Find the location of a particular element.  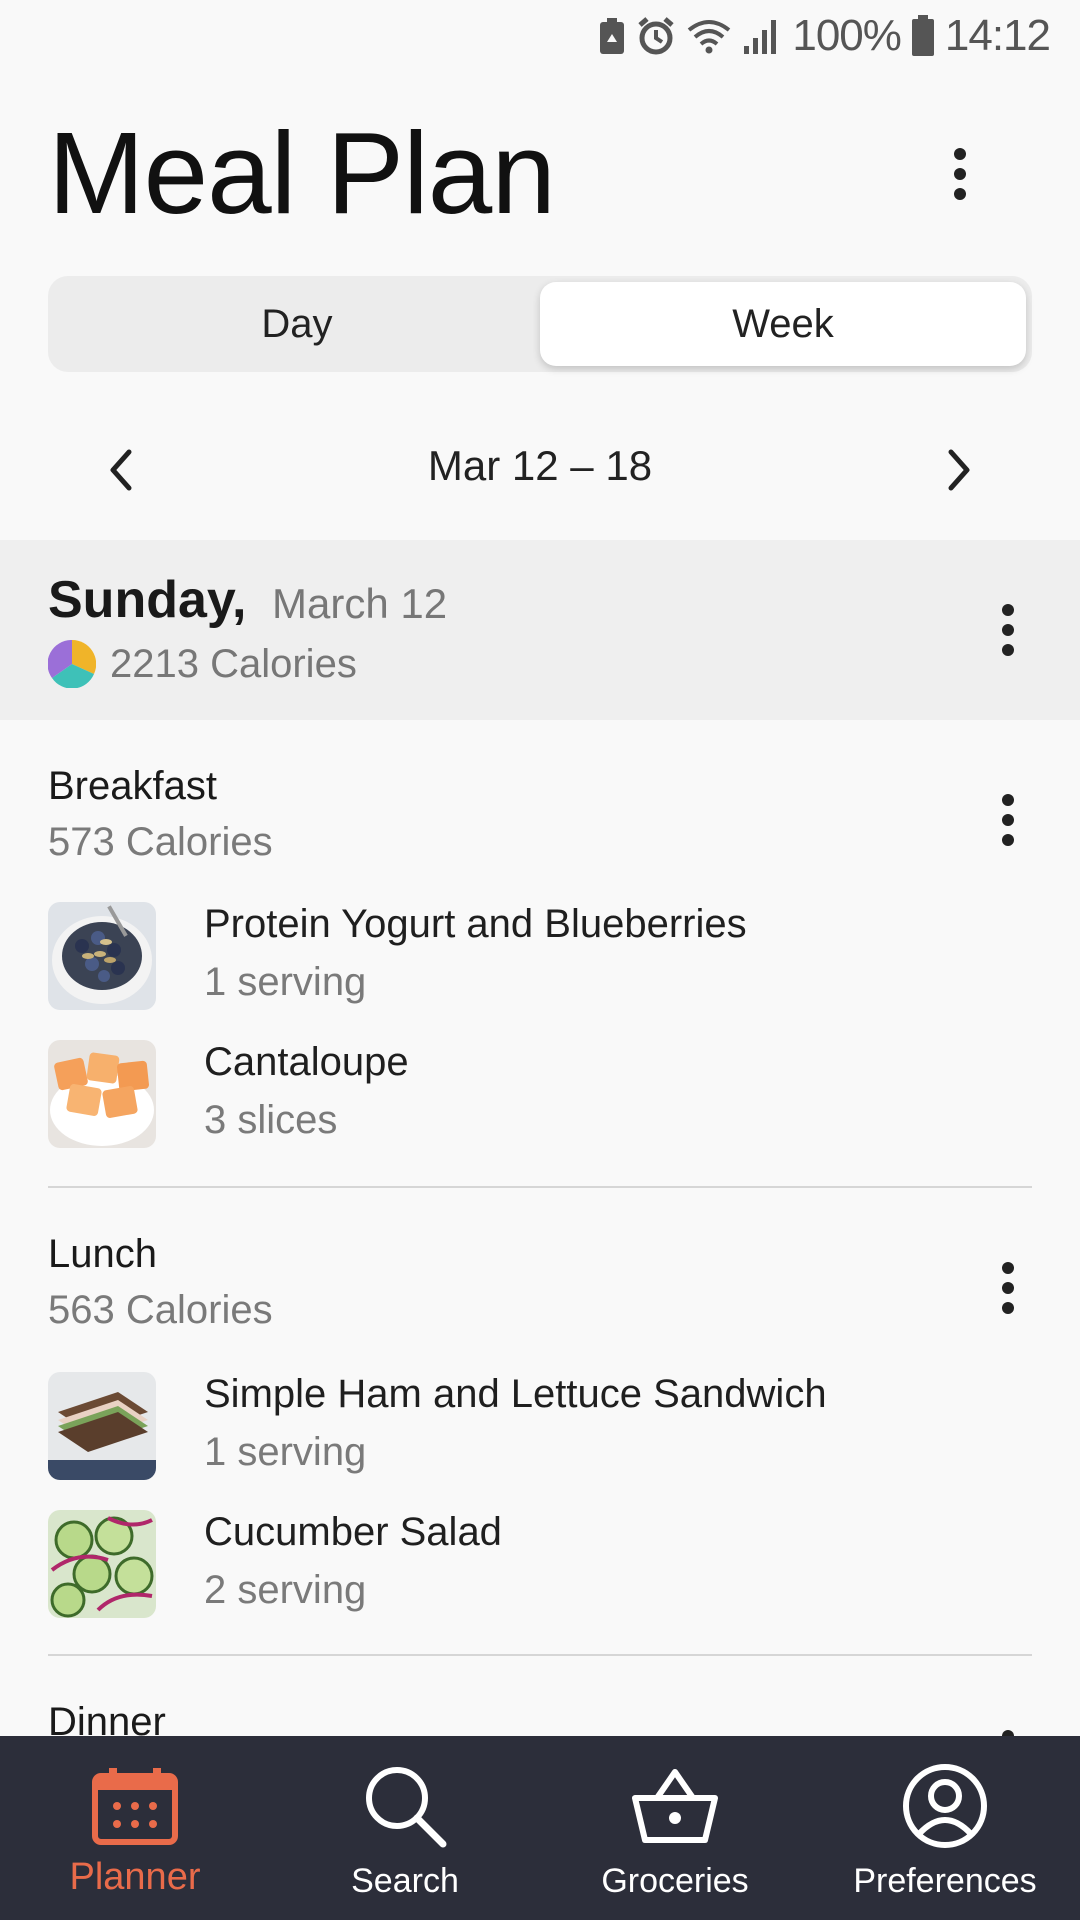

battery-icon is located at coordinates (922, 35).